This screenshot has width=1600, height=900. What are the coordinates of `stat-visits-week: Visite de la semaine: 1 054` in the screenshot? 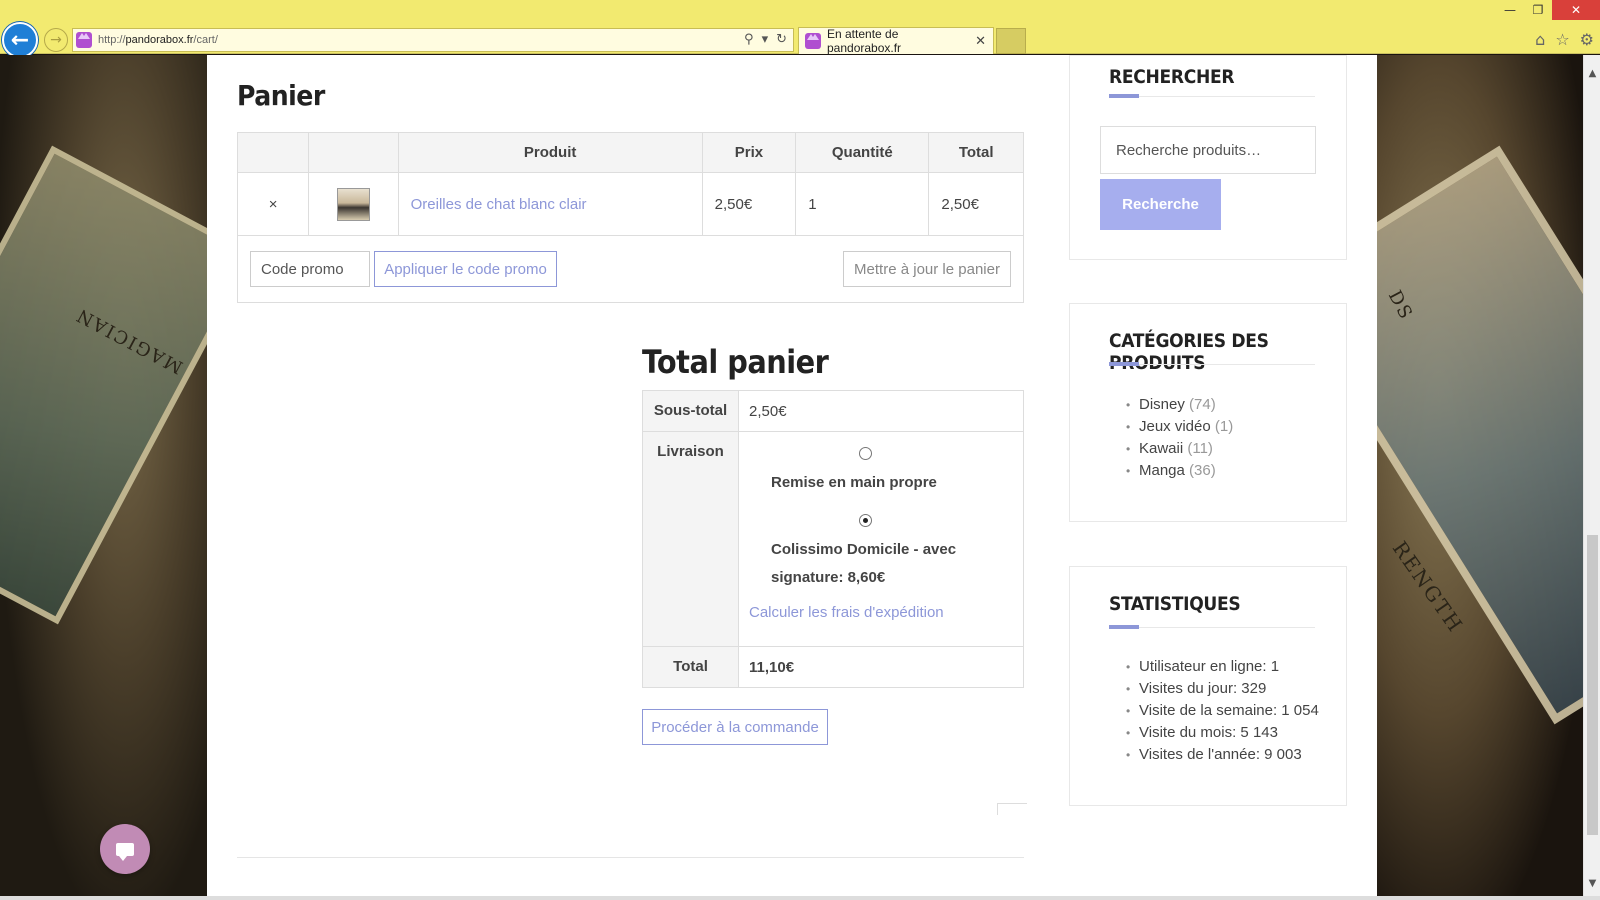 It's located at (1222, 711).